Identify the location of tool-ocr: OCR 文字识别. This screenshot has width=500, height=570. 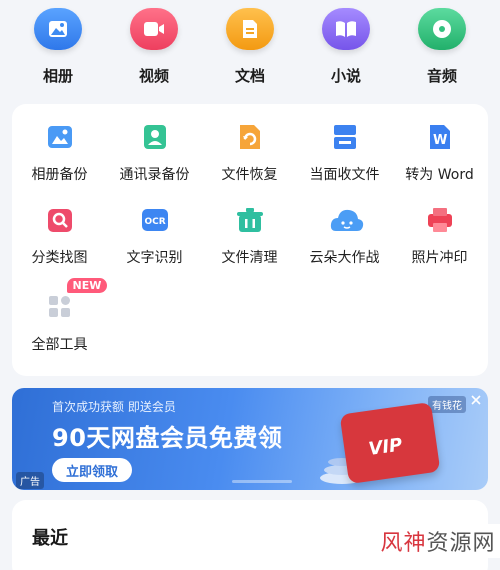
(154, 236).